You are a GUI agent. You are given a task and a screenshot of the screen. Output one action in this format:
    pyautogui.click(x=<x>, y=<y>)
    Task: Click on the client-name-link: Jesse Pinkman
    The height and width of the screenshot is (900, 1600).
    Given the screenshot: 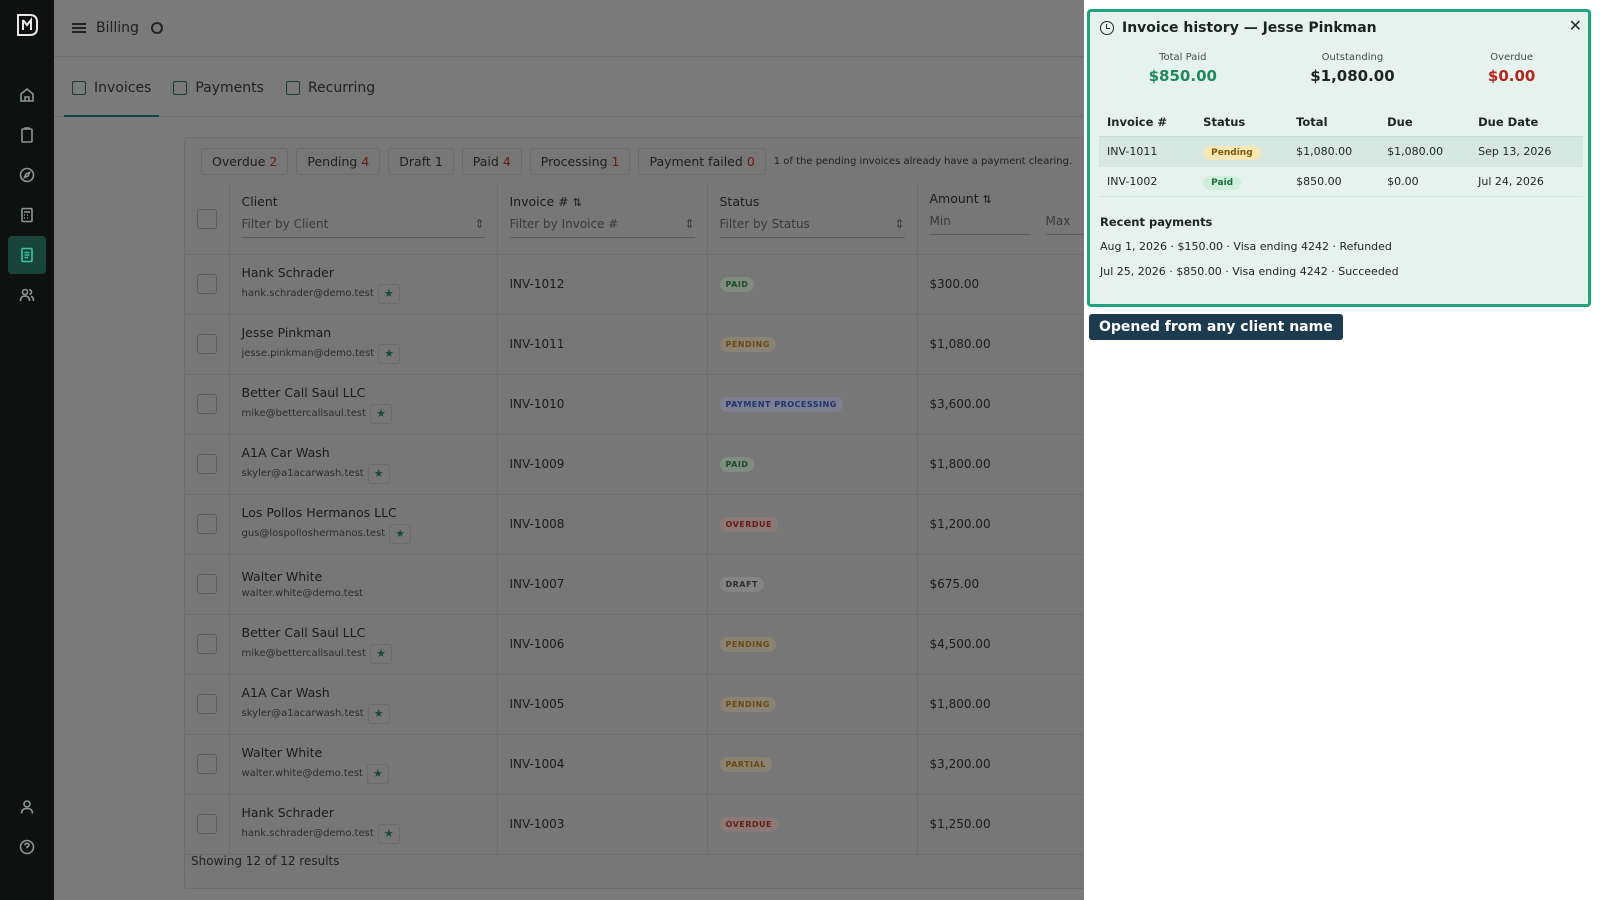 What is the action you would take?
    pyautogui.click(x=363, y=332)
    